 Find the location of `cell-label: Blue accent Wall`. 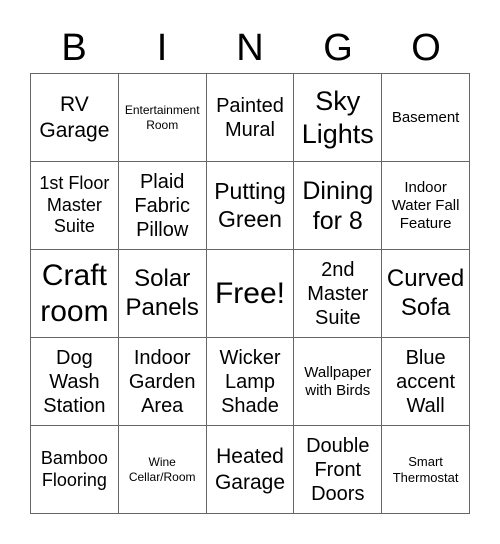

cell-label: Blue accent Wall is located at coordinates (426, 381).